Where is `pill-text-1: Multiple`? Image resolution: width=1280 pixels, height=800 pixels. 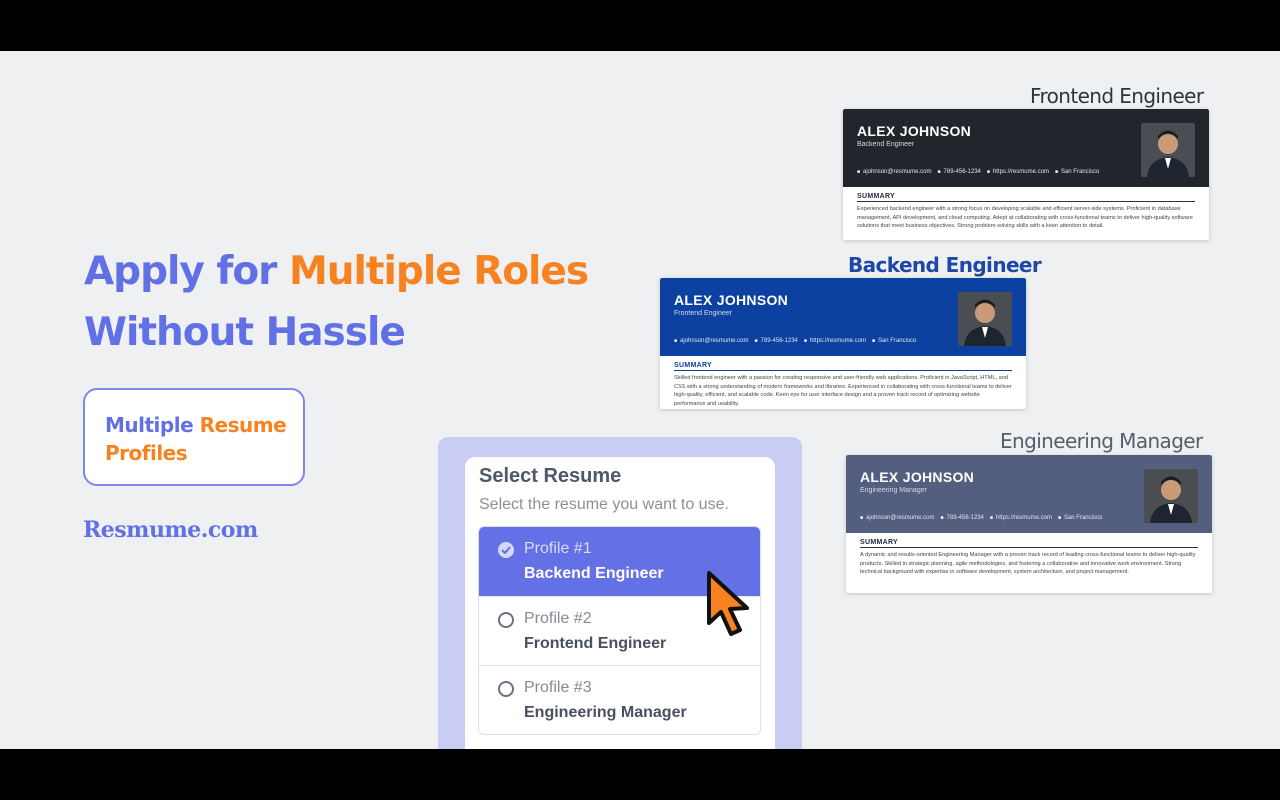
pill-text-1: Multiple is located at coordinates (152, 425).